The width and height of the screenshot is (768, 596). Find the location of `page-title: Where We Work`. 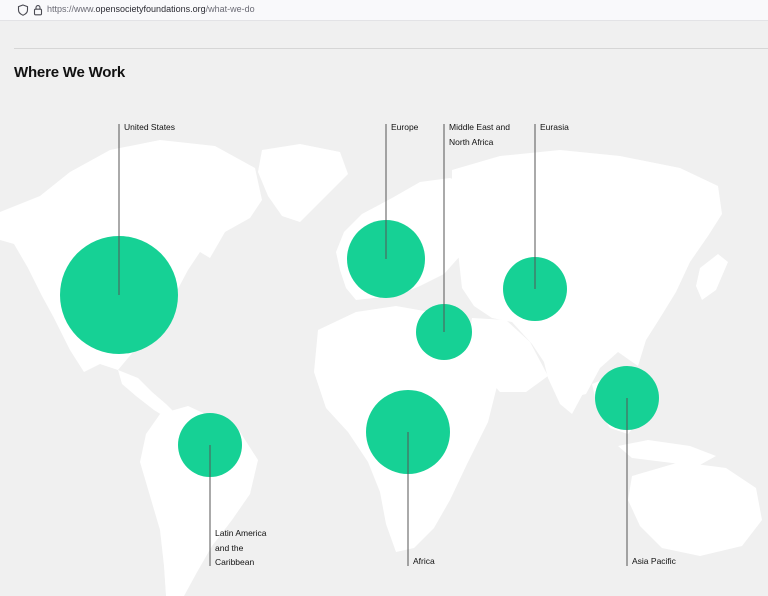

page-title: Where We Work is located at coordinates (70, 72).